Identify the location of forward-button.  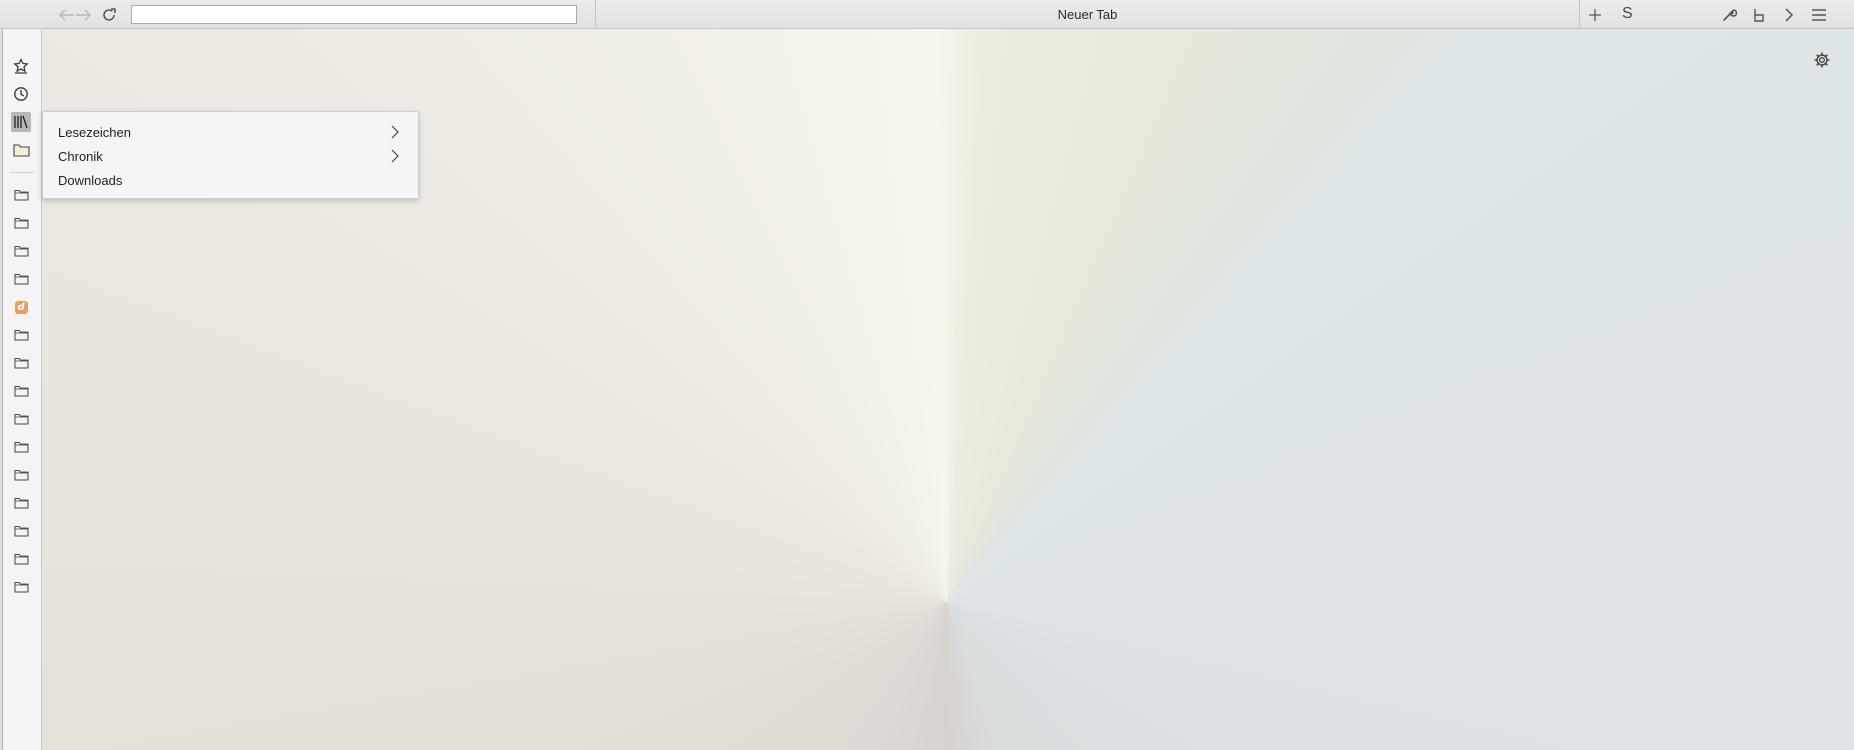
(83, 15).